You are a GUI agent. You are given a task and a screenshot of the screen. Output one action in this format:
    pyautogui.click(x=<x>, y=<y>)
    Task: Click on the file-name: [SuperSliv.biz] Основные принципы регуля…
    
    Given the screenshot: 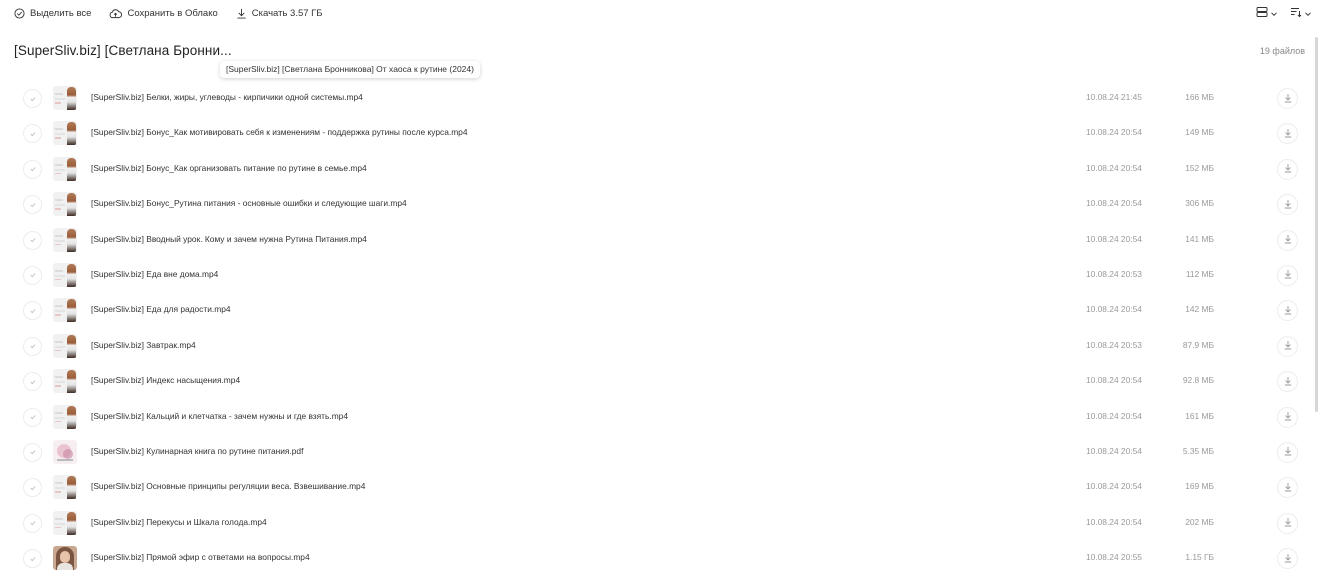 What is the action you would take?
    pyautogui.click(x=228, y=486)
    